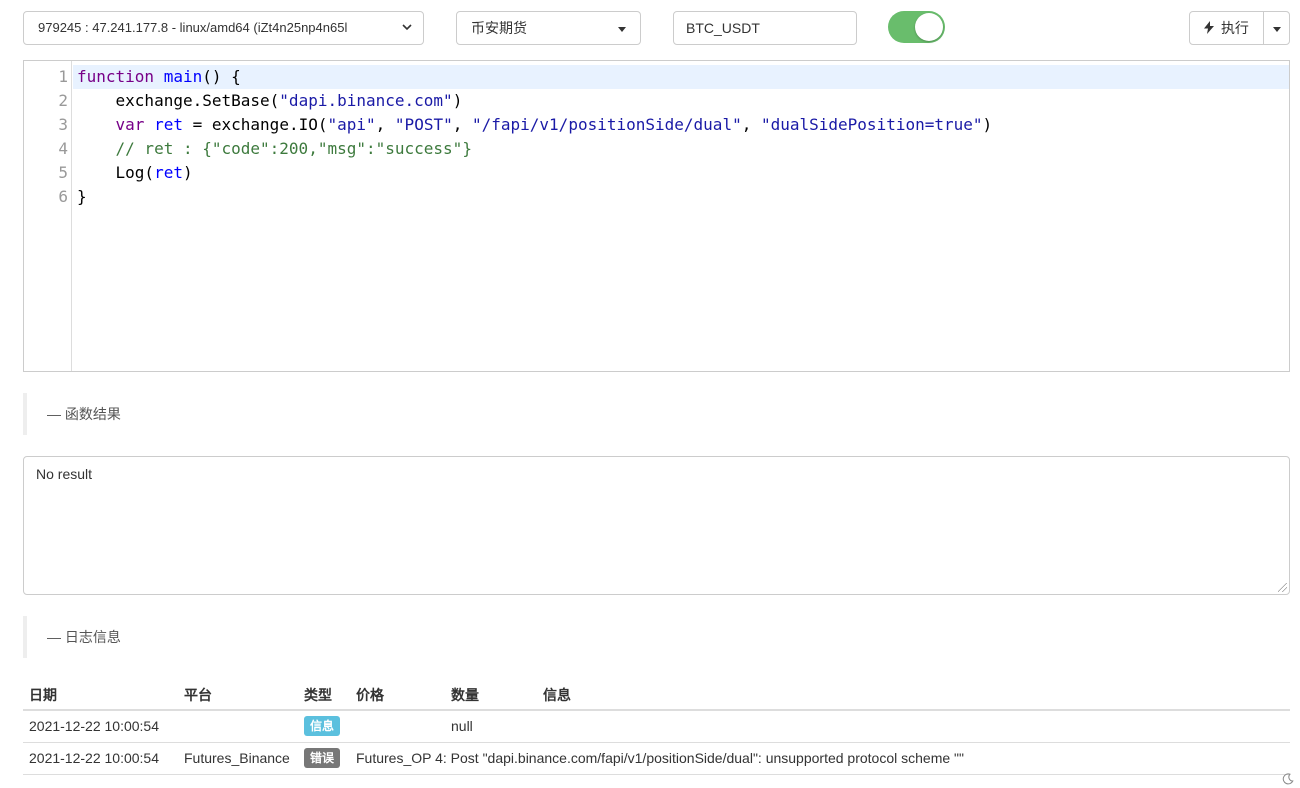 The height and width of the screenshot is (788, 1300). I want to click on line-number: 2, so click(63, 100).